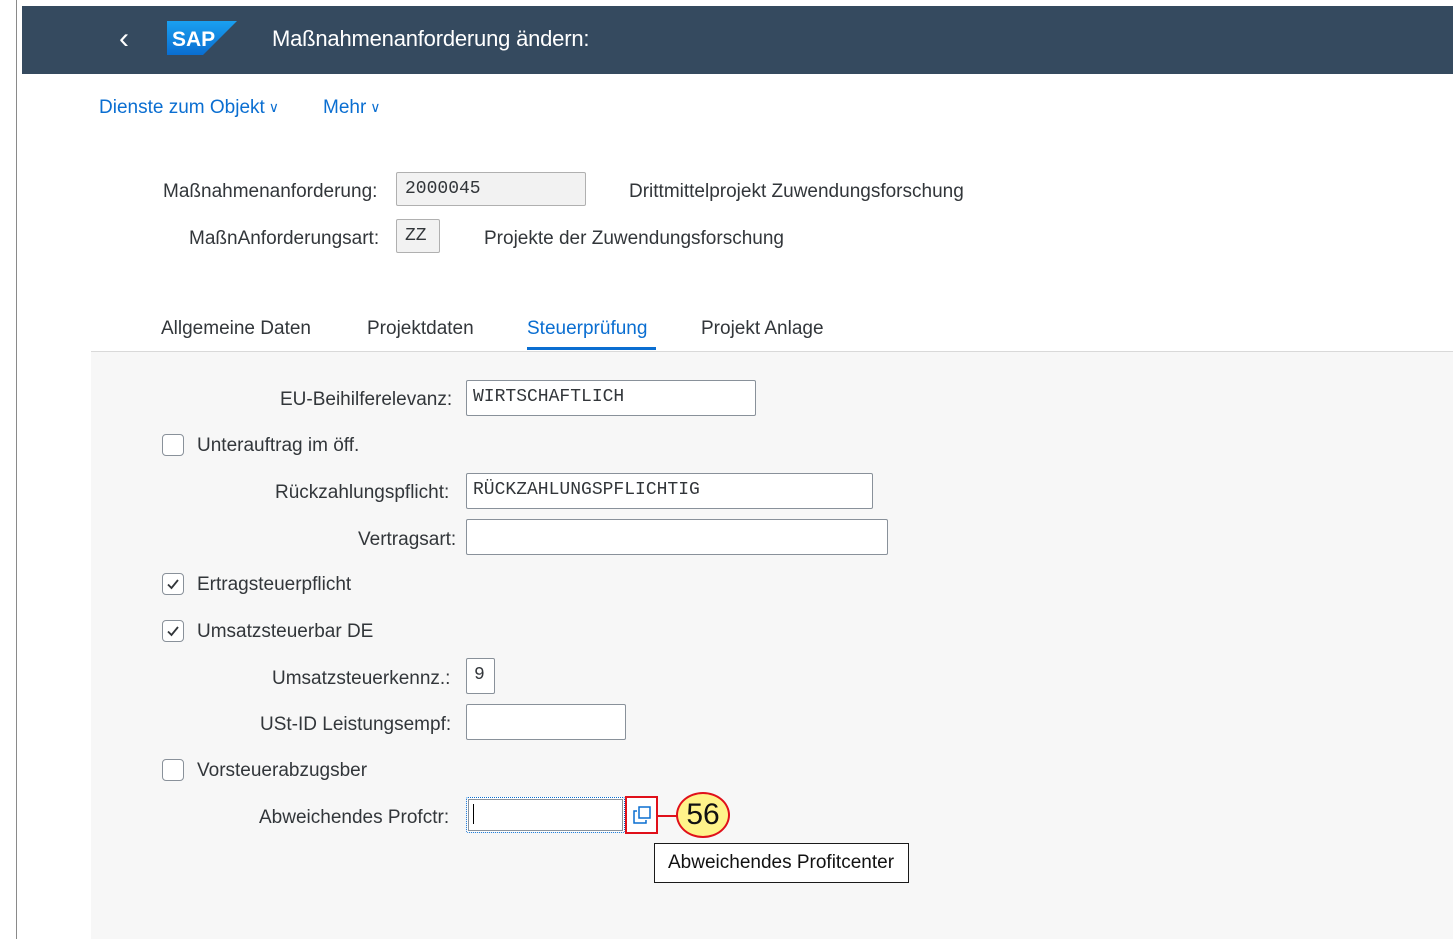 The height and width of the screenshot is (939, 1453). Describe the element at coordinates (361, 678) in the screenshot. I see `vat-code-label: Umsatzsteuerkennz.:` at that location.